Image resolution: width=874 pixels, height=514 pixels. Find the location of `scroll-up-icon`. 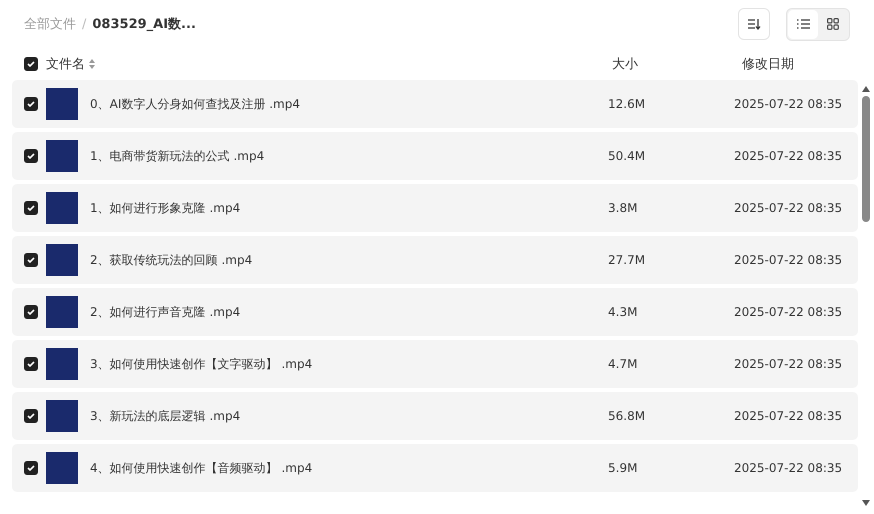

scroll-up-icon is located at coordinates (866, 89).